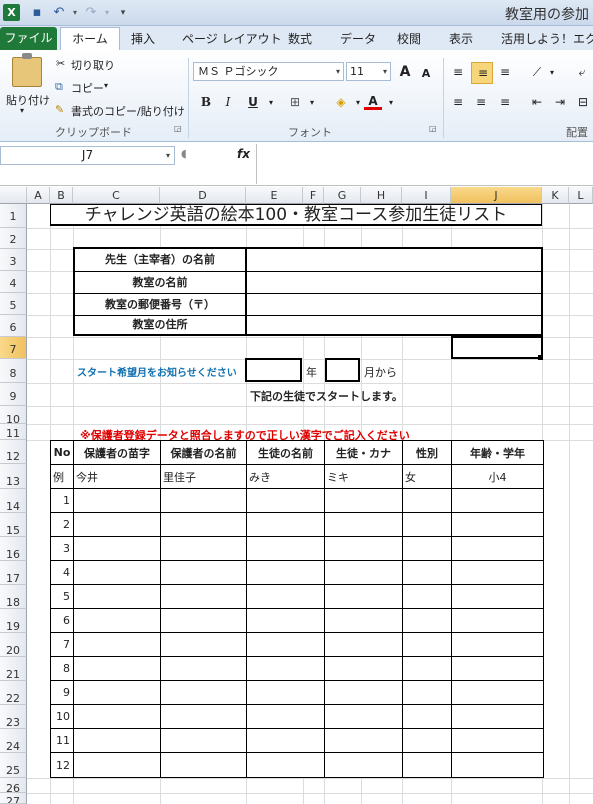 This screenshot has width=593, height=804. I want to click on row-header: 19, so click(13, 621).